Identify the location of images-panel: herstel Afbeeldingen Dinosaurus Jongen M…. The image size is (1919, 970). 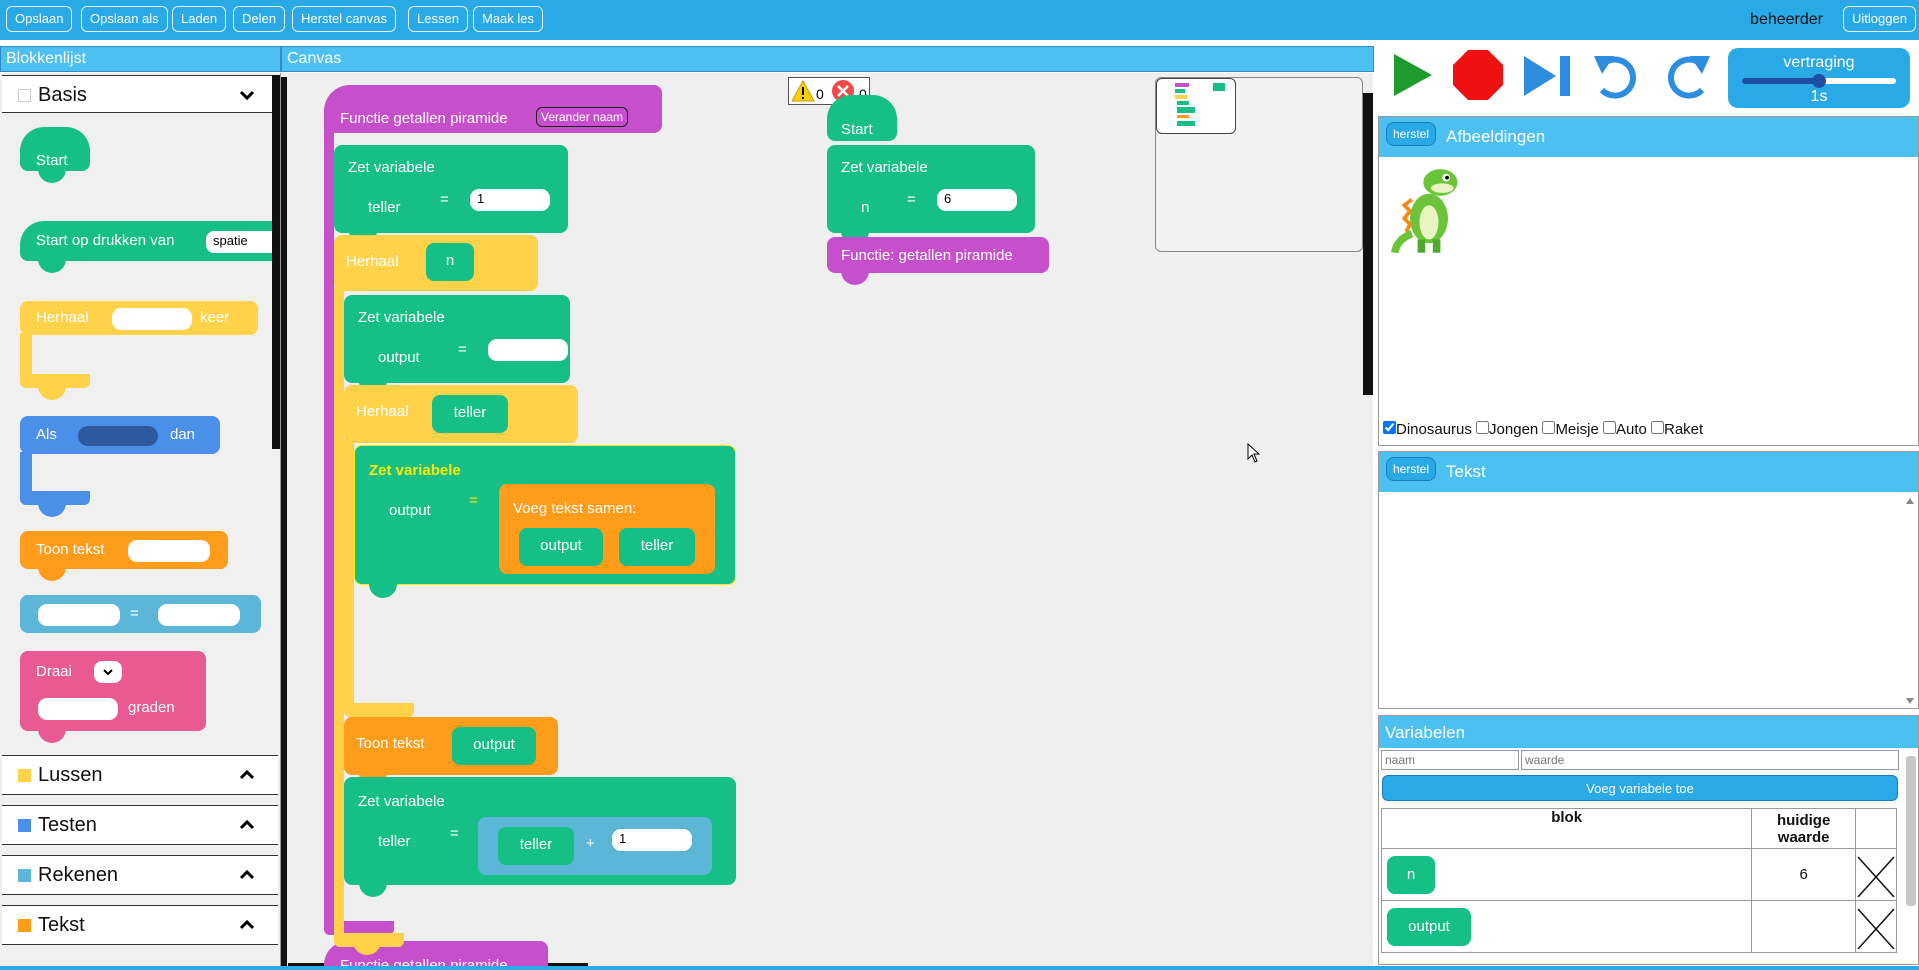
(1648, 281).